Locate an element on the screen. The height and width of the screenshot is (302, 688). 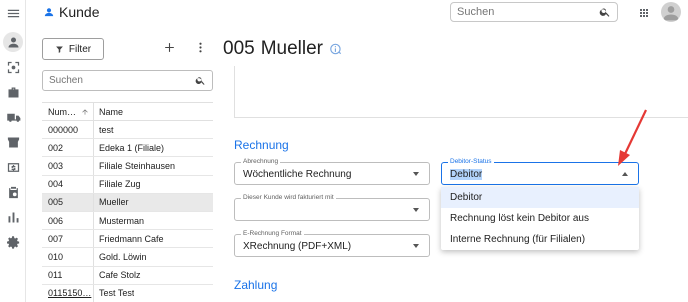
row-name: Test Test is located at coordinates (117, 293).